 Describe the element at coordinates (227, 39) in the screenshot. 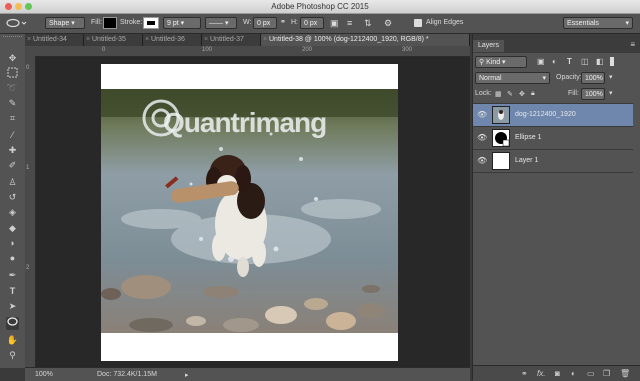

I see `tab-label: Untitled-37` at that location.